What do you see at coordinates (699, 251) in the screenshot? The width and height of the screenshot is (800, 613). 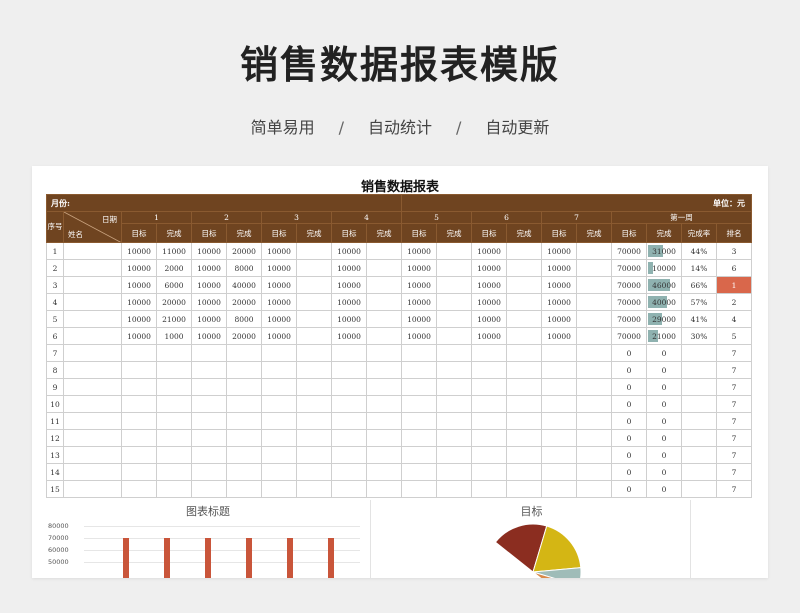 I see `rate-cell: 44%` at bounding box center [699, 251].